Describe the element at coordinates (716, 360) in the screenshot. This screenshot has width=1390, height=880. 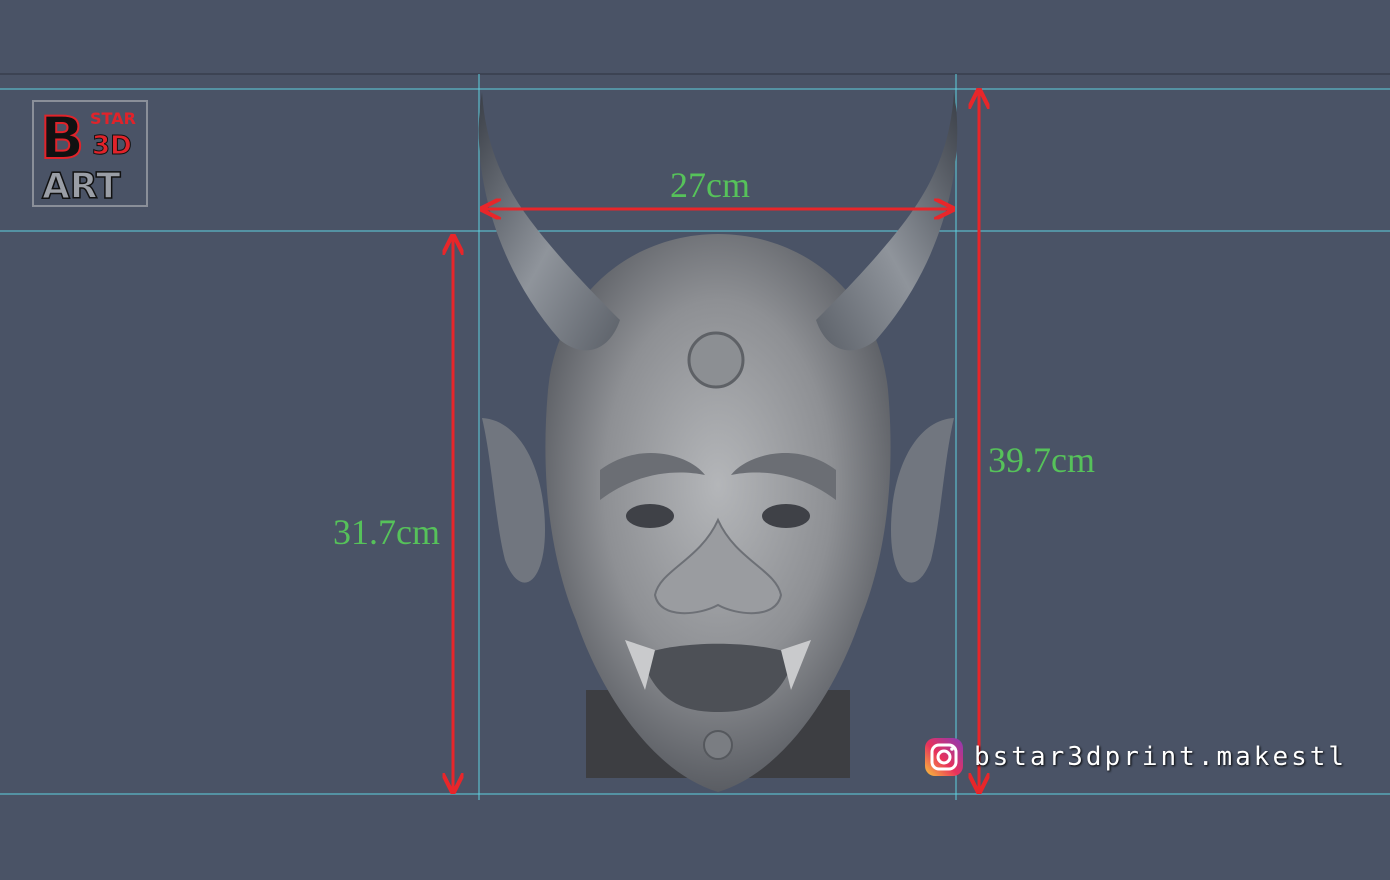
I see `forehead-jewel` at that location.